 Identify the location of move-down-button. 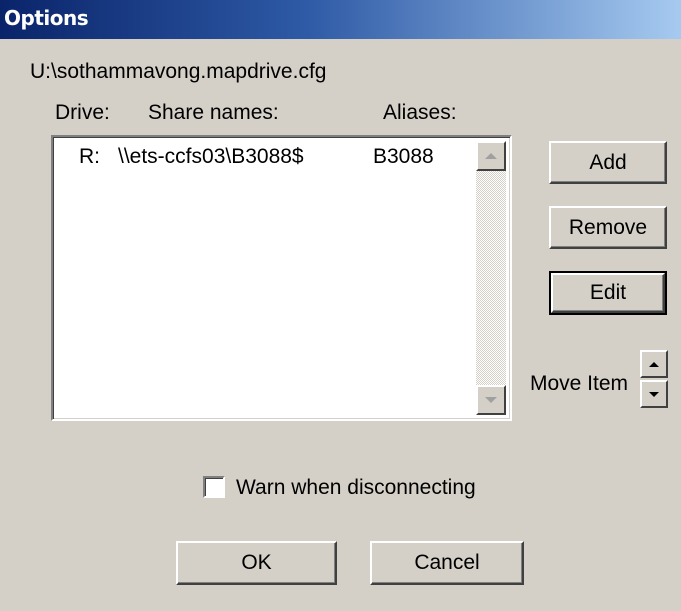
(654, 394).